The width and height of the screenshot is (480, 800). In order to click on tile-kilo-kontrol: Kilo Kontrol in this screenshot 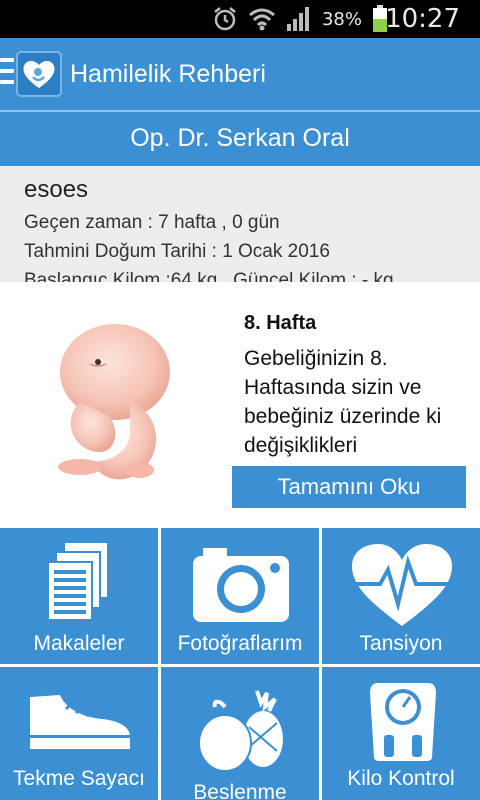, I will do `click(401, 733)`.